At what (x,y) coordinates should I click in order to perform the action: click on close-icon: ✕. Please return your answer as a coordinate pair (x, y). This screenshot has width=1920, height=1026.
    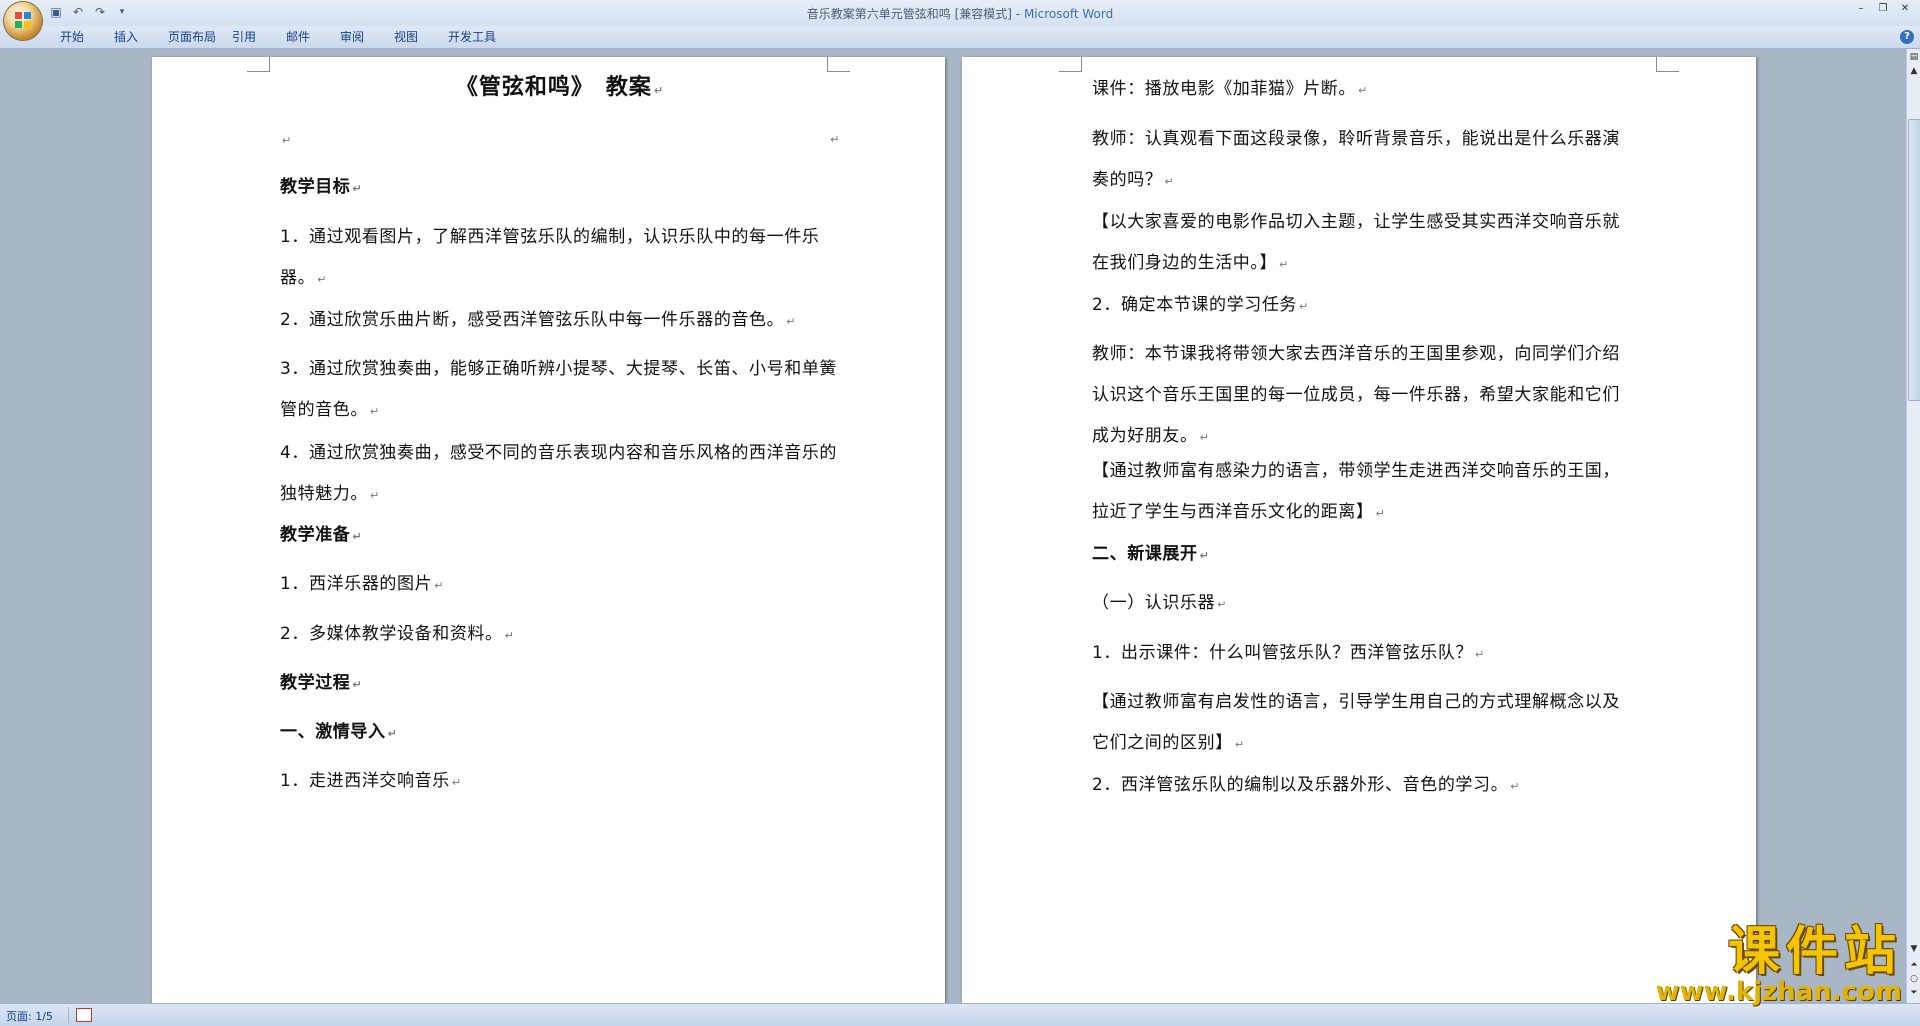
    Looking at the image, I should click on (1905, 9).